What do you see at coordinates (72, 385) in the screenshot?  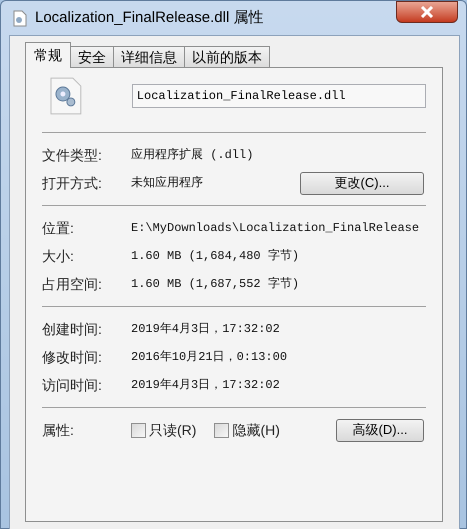 I see `field-label: 访问时间:` at bounding box center [72, 385].